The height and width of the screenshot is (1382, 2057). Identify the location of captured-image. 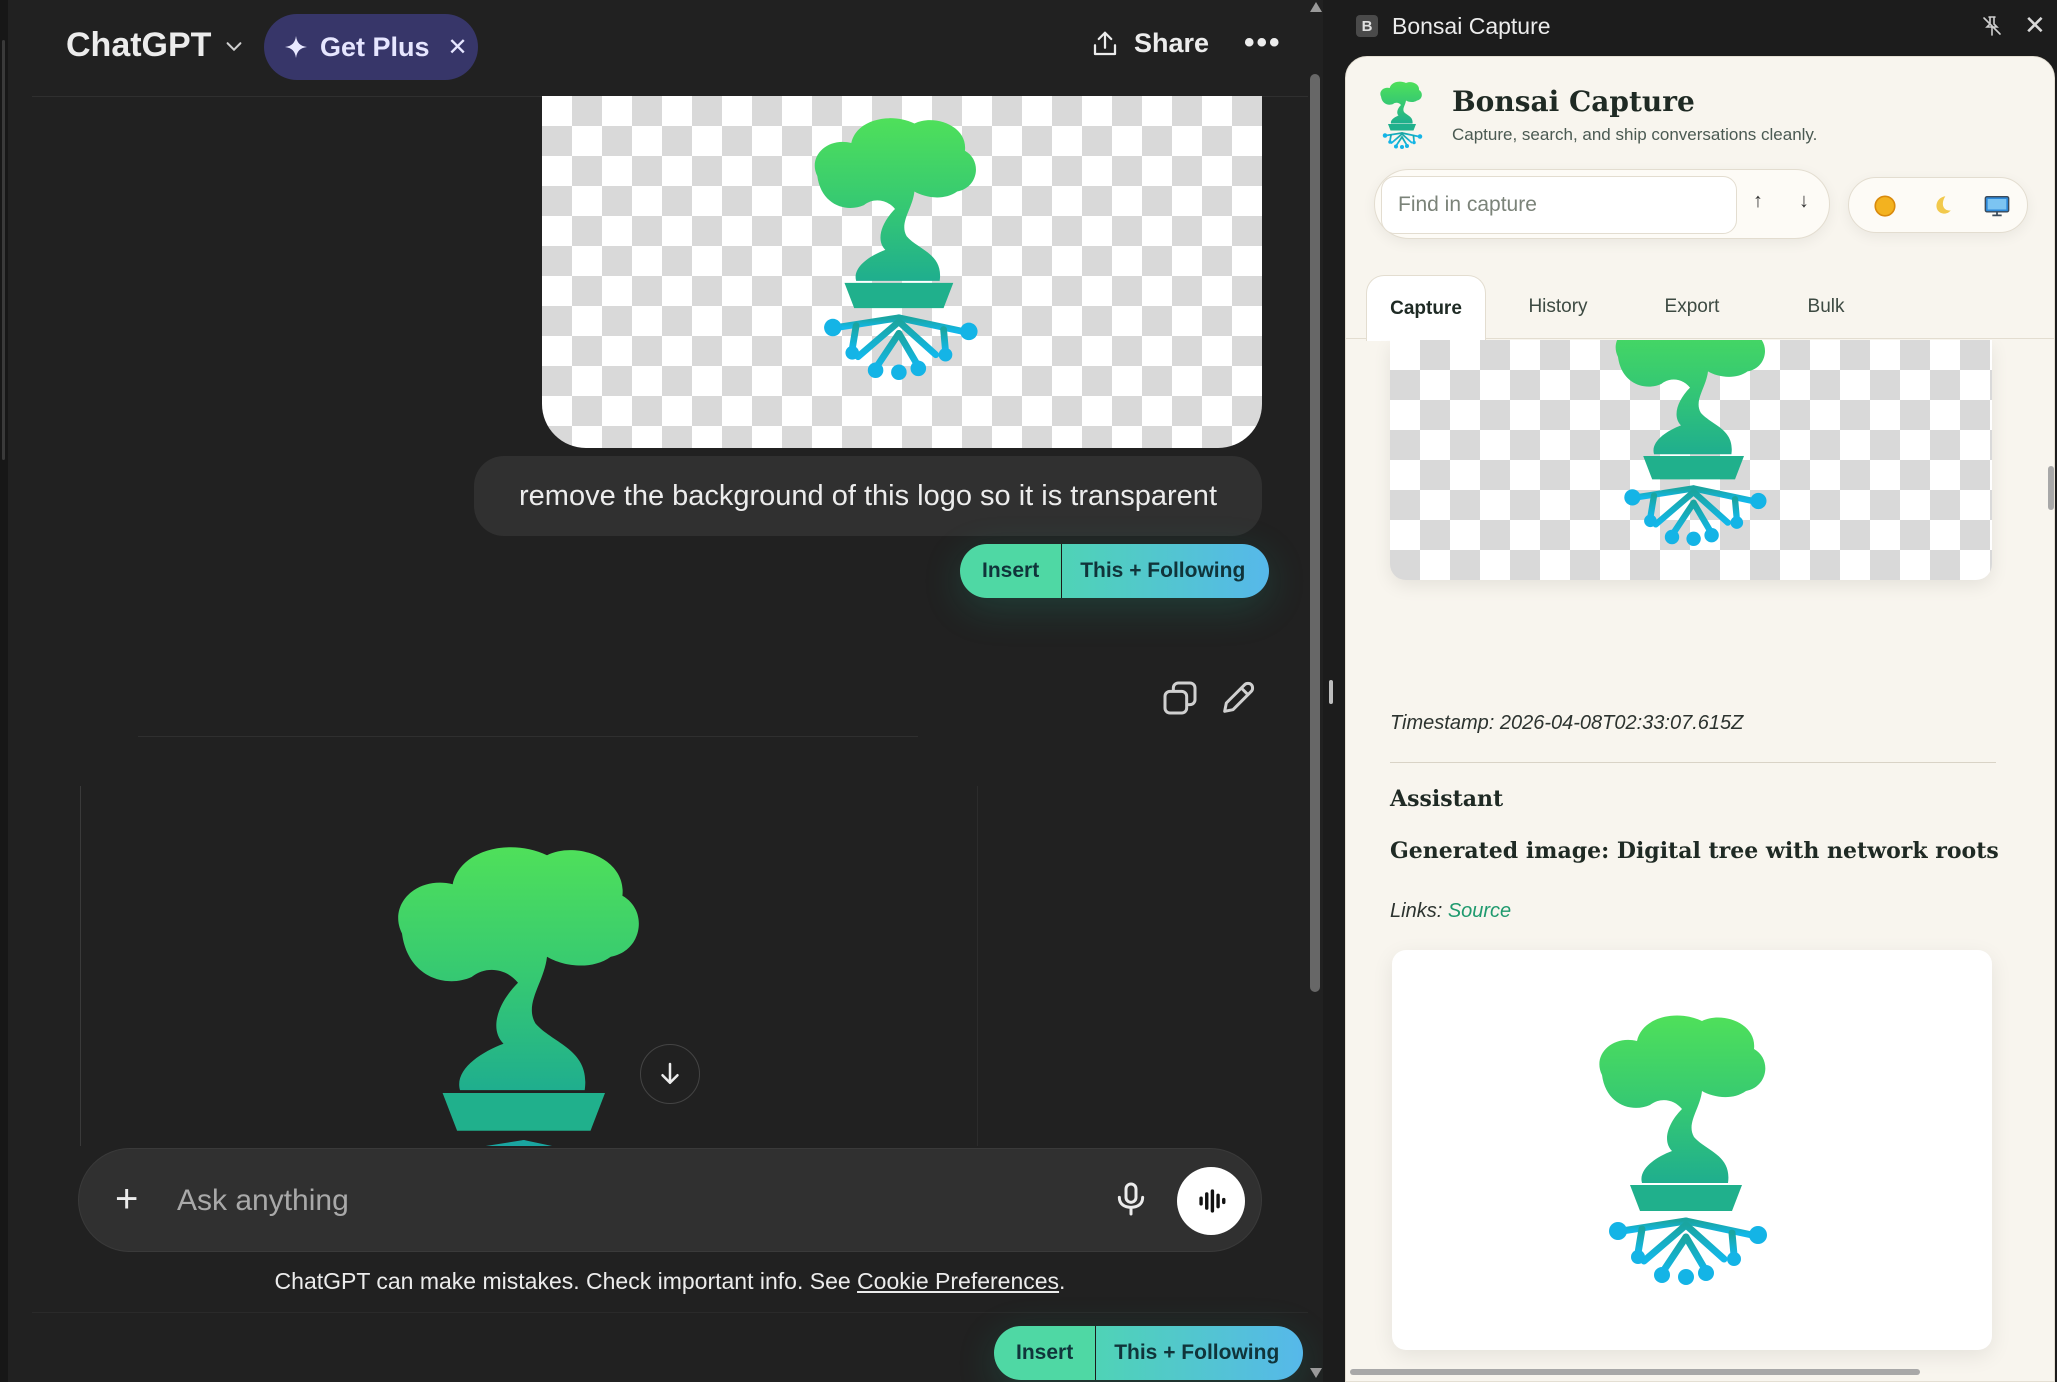
(1691, 460).